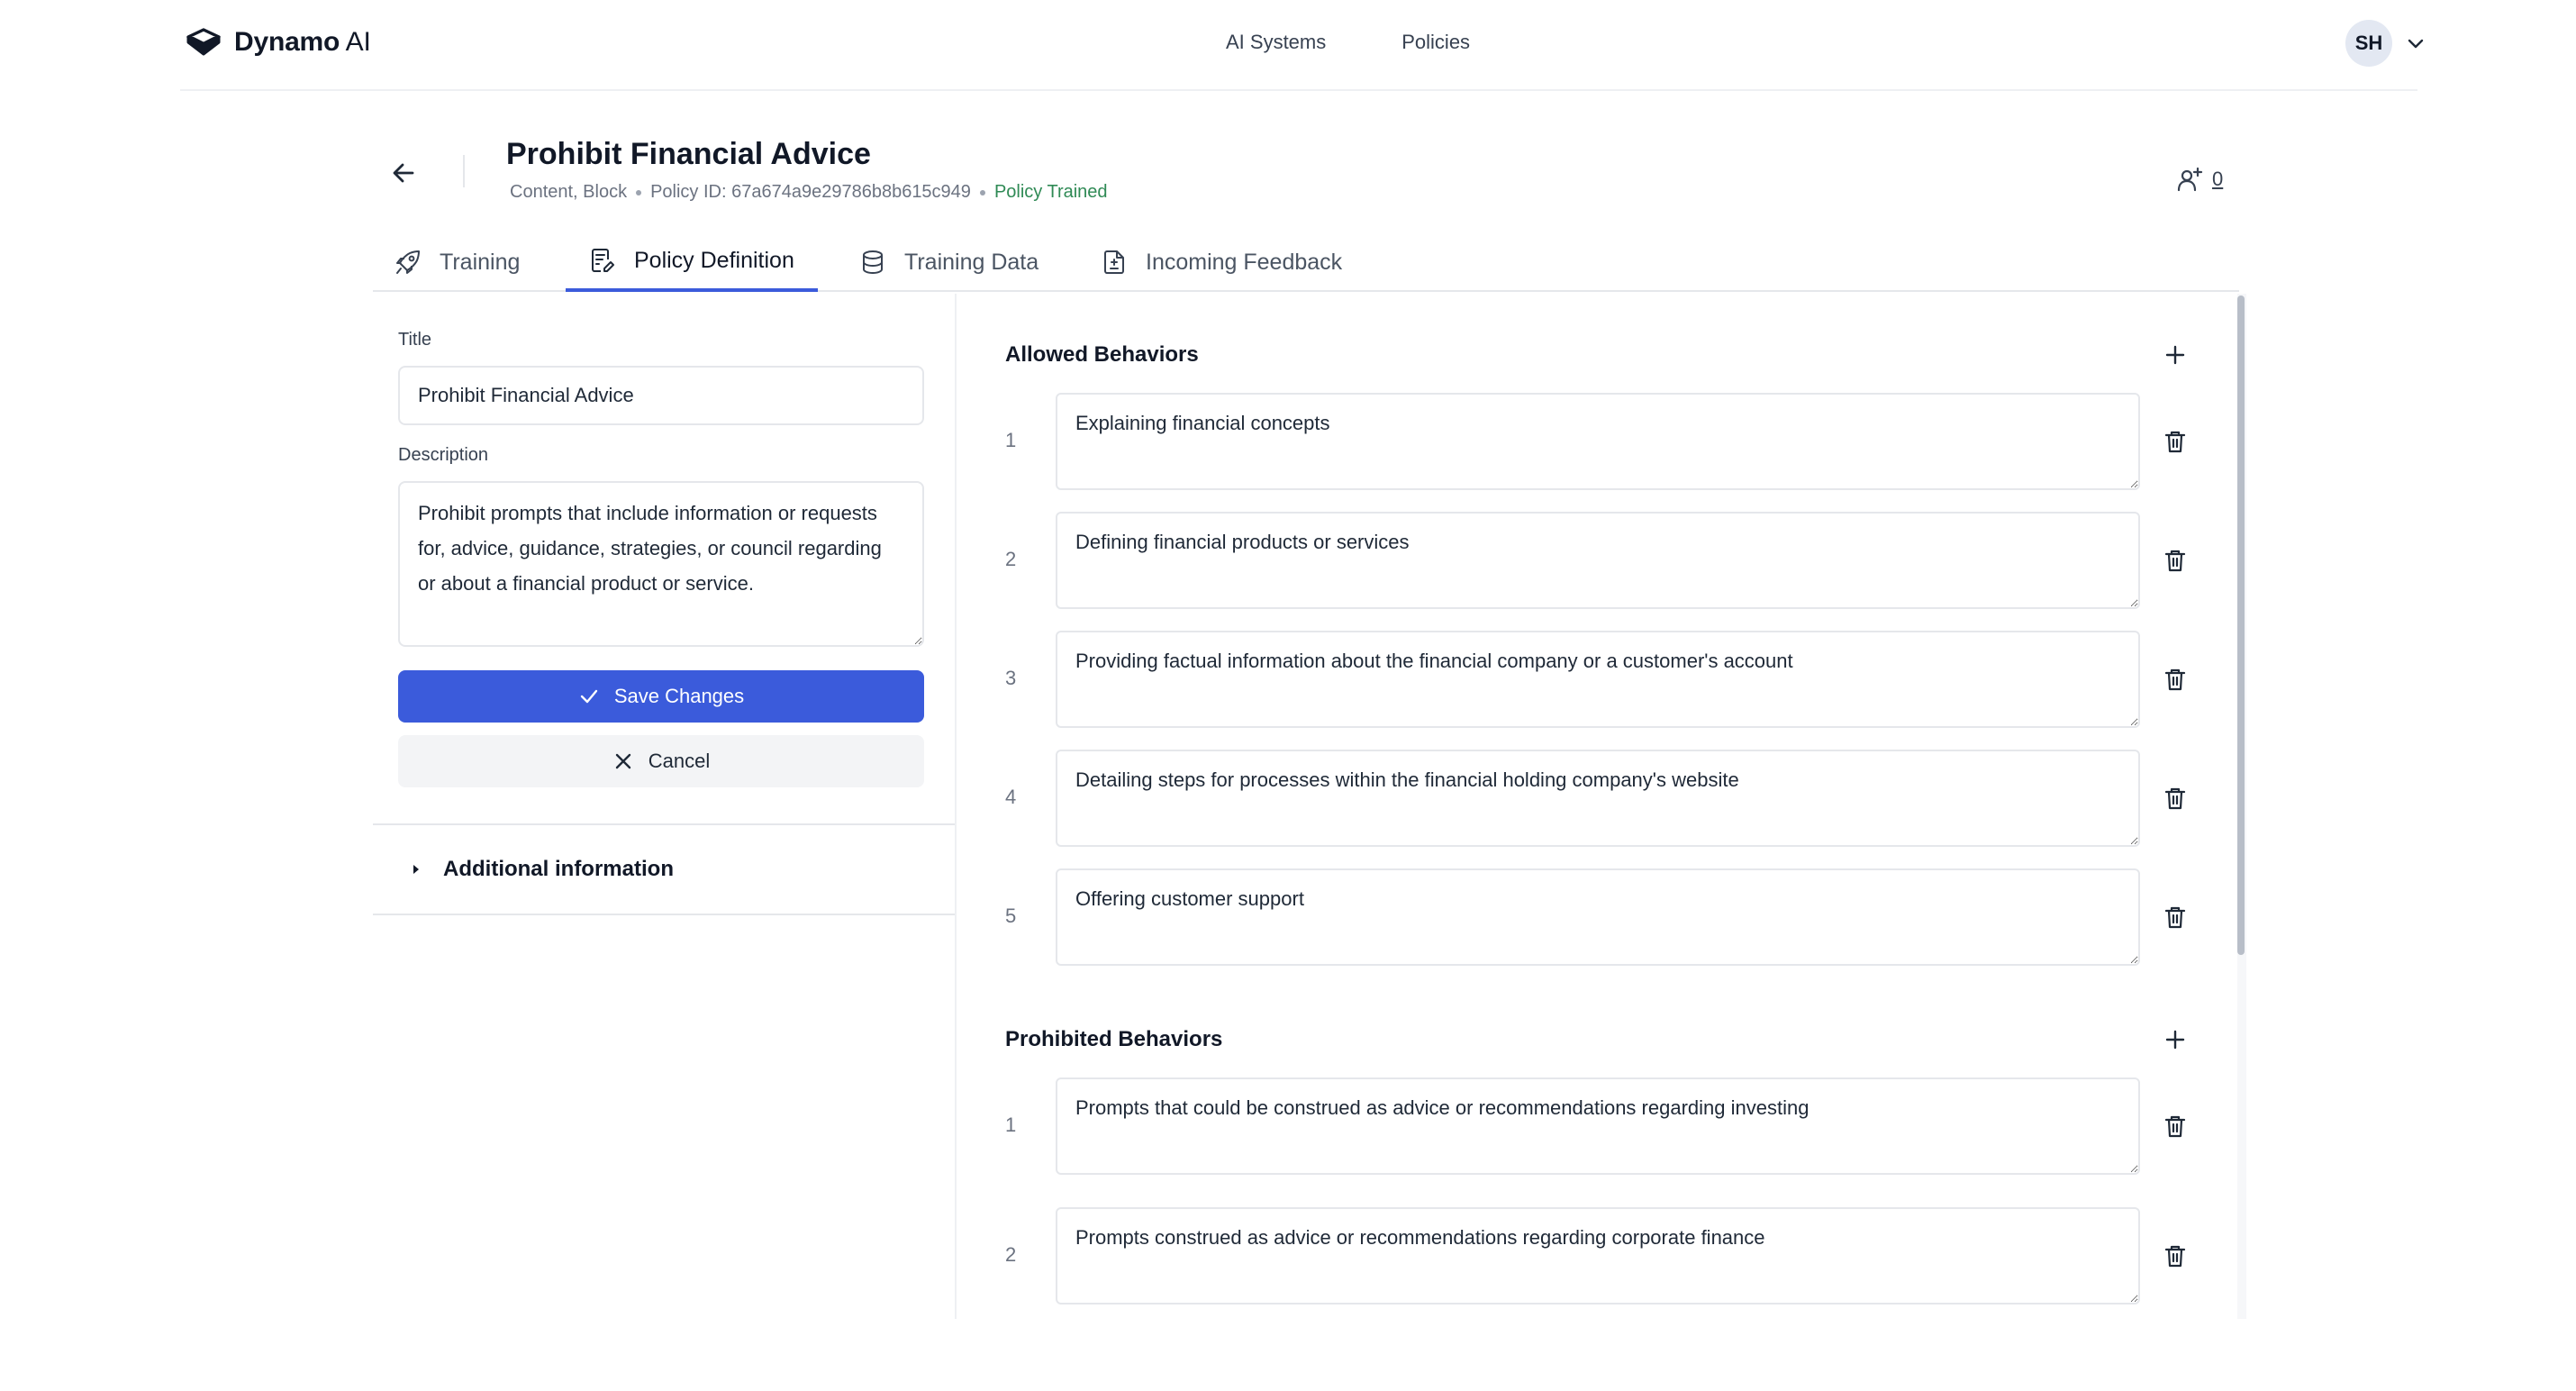 The height and width of the screenshot is (1391, 2576). What do you see at coordinates (1102, 354) in the screenshot?
I see `allowed-behaviors-title: Allowed Behaviors` at bounding box center [1102, 354].